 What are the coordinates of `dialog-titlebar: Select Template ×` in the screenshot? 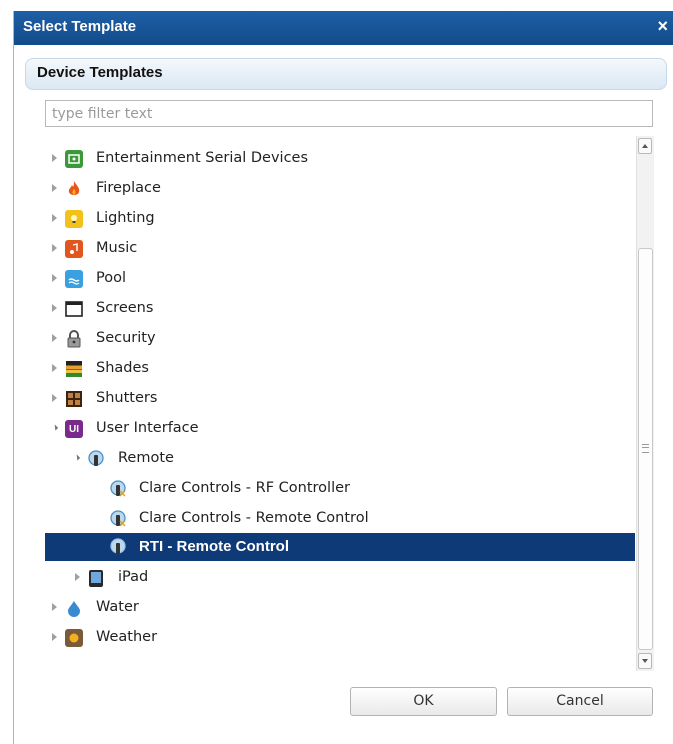 It's located at (343, 28).